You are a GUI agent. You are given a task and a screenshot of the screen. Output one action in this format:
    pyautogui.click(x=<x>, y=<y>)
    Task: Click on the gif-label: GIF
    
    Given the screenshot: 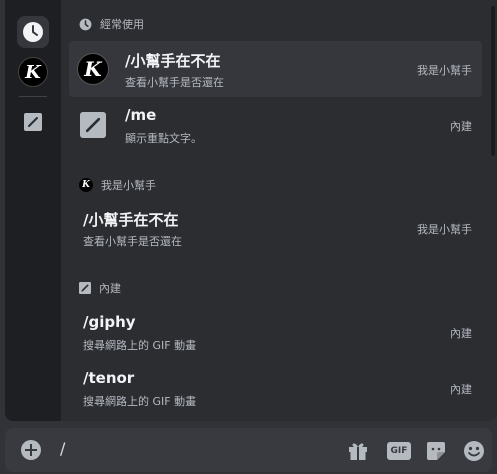 What is the action you would take?
    pyautogui.click(x=399, y=451)
    